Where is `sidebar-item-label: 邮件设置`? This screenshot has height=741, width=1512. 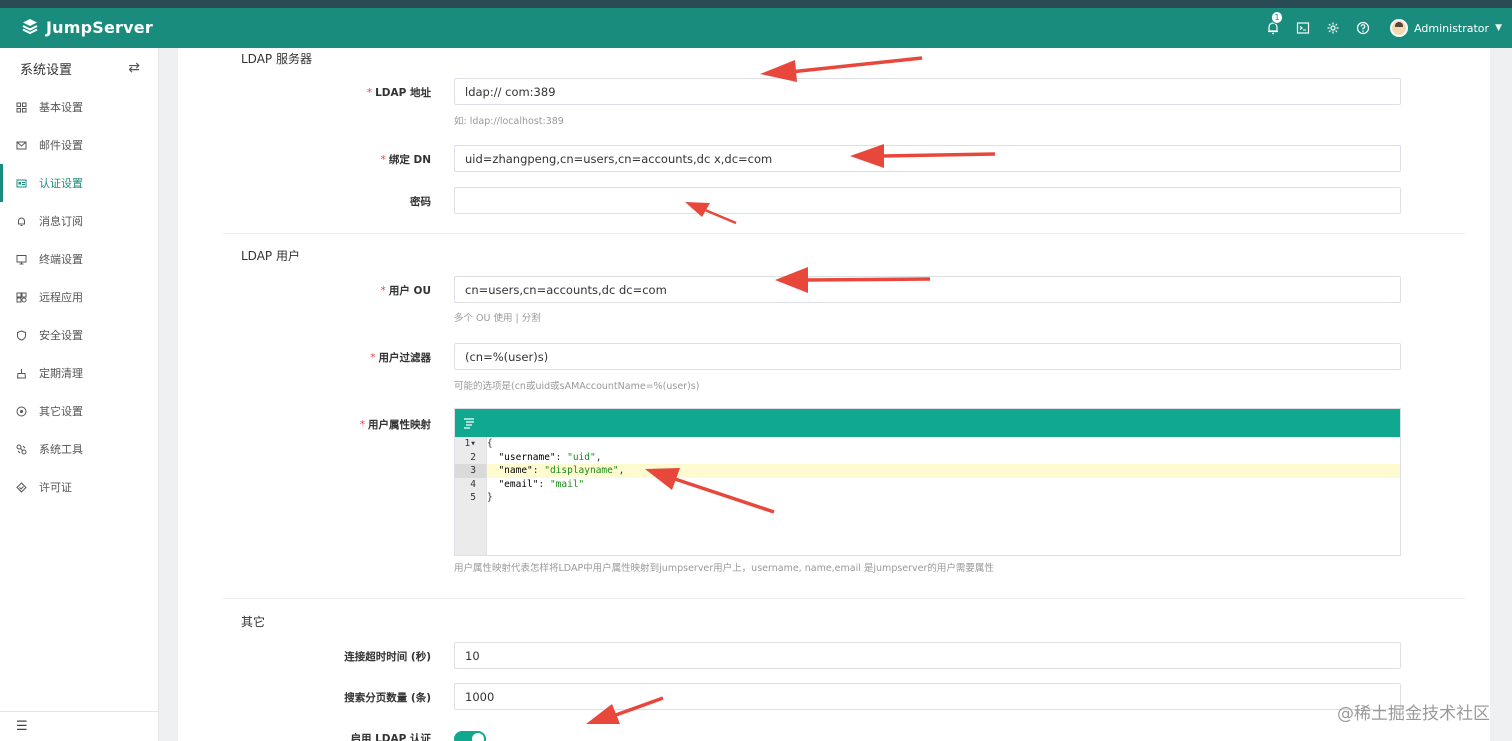 sidebar-item-label: 邮件设置 is located at coordinates (61, 145).